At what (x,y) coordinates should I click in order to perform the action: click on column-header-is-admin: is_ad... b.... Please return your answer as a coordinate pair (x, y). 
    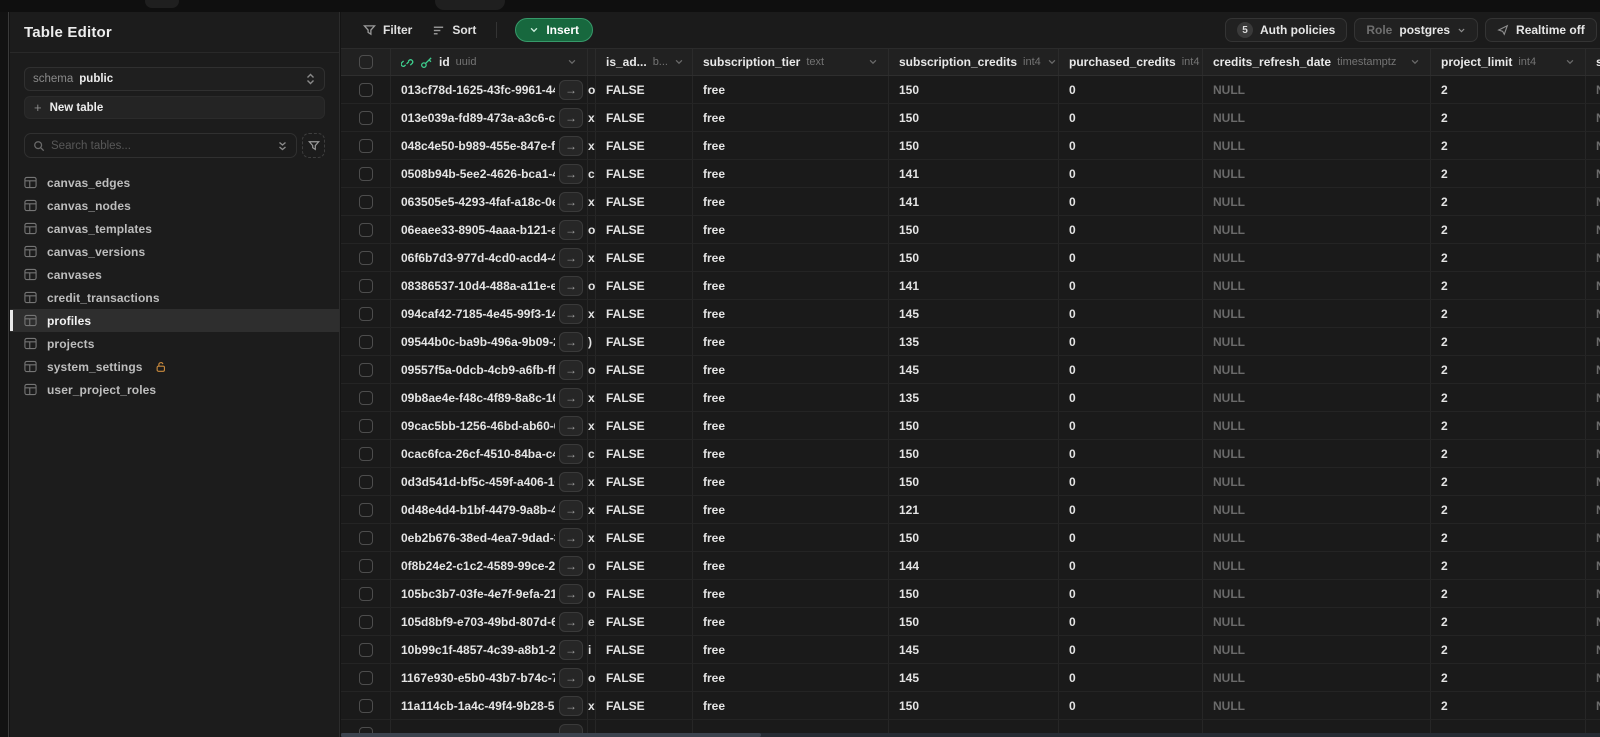
    Looking at the image, I should click on (644, 62).